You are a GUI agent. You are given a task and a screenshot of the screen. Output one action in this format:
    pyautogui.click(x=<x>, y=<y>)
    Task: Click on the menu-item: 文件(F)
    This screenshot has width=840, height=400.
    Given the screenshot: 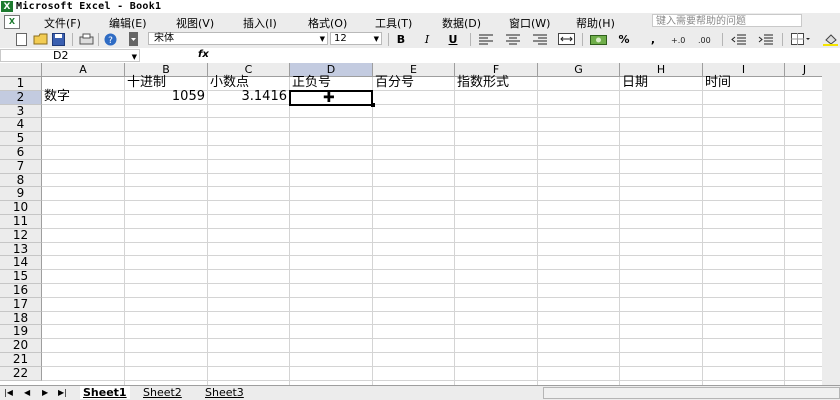 What is the action you would take?
    pyautogui.click(x=62, y=23)
    